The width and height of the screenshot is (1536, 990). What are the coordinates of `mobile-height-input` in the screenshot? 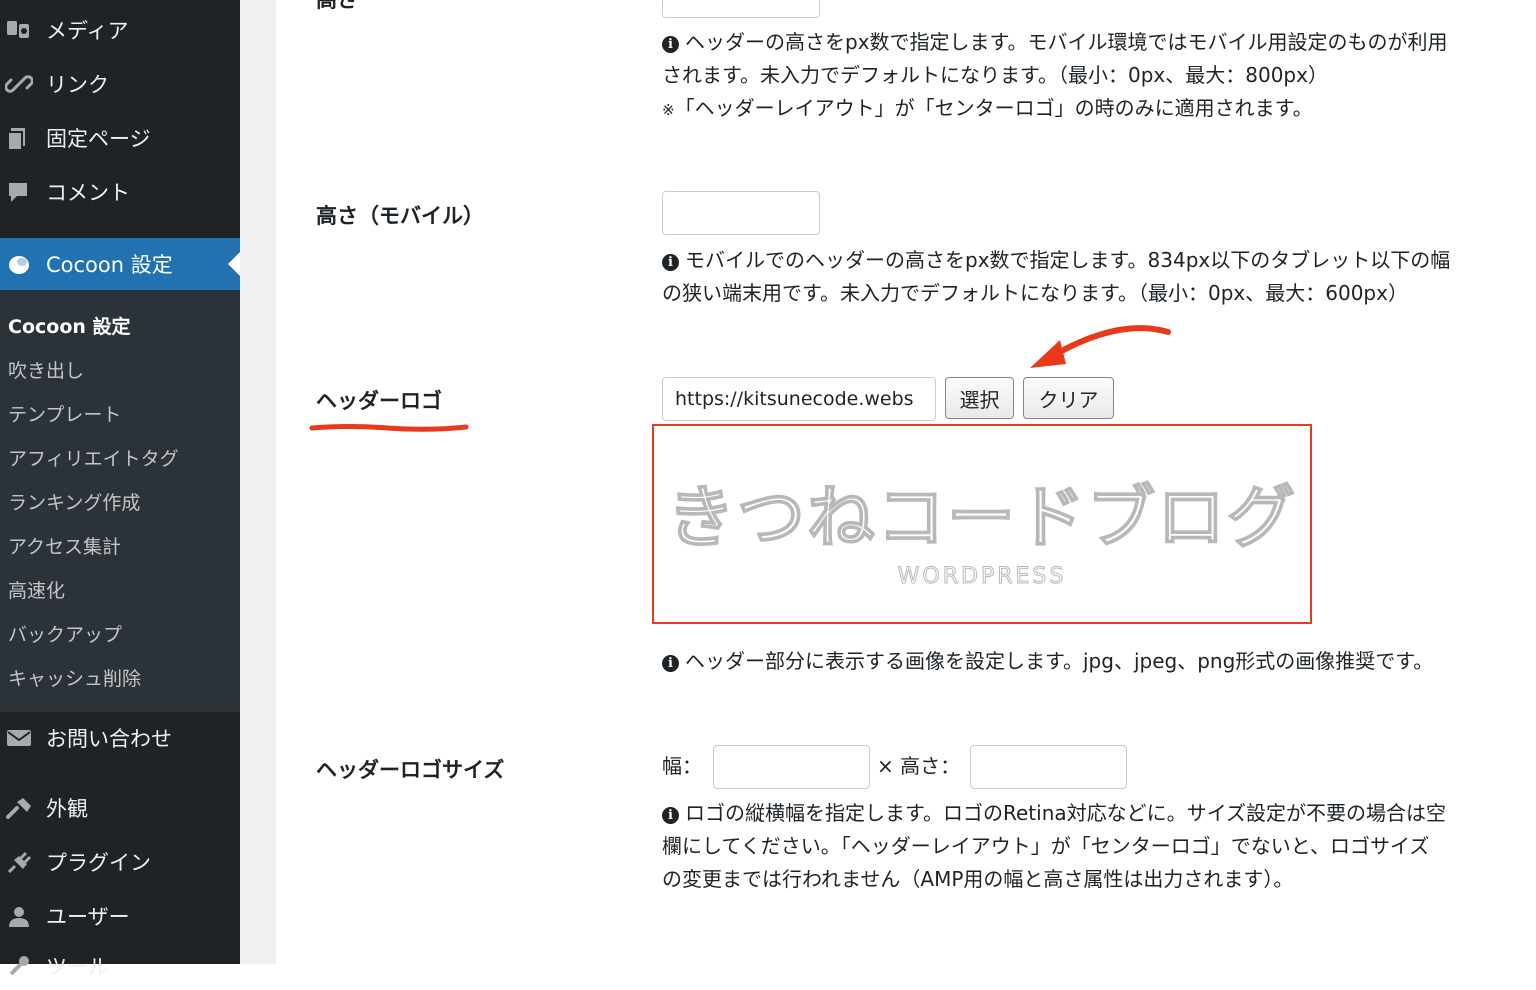 It's located at (741, 213).